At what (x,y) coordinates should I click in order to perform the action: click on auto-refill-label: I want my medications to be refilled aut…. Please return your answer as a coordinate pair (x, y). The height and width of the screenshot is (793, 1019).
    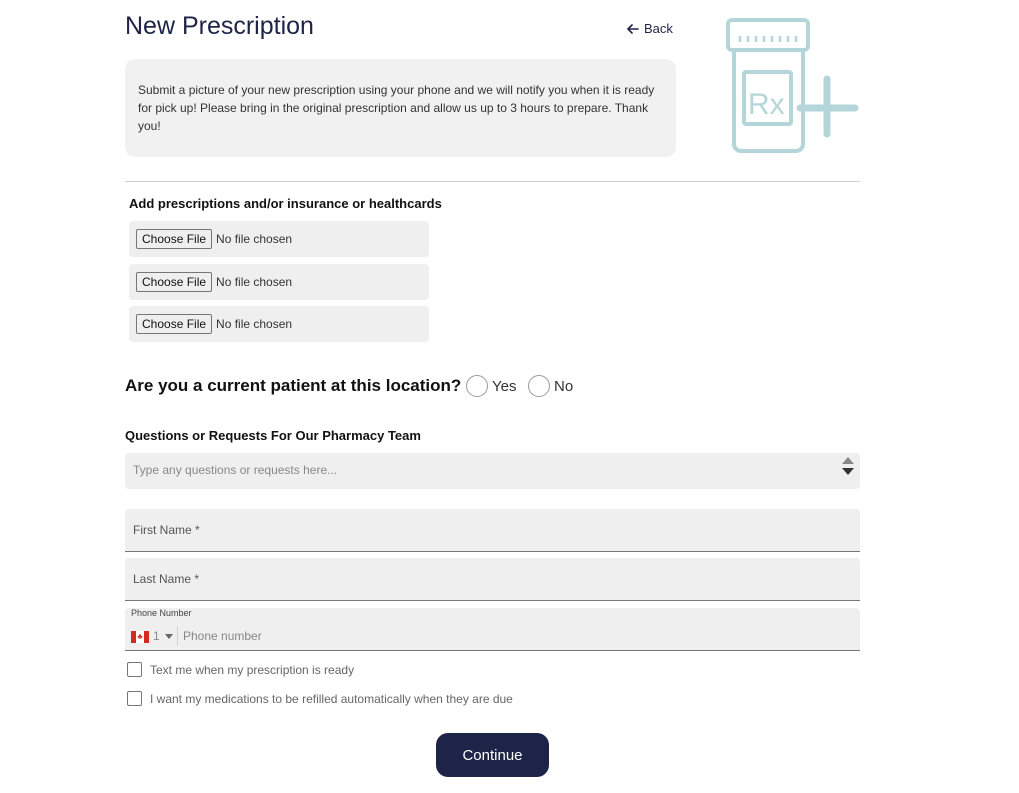
    Looking at the image, I should click on (331, 698).